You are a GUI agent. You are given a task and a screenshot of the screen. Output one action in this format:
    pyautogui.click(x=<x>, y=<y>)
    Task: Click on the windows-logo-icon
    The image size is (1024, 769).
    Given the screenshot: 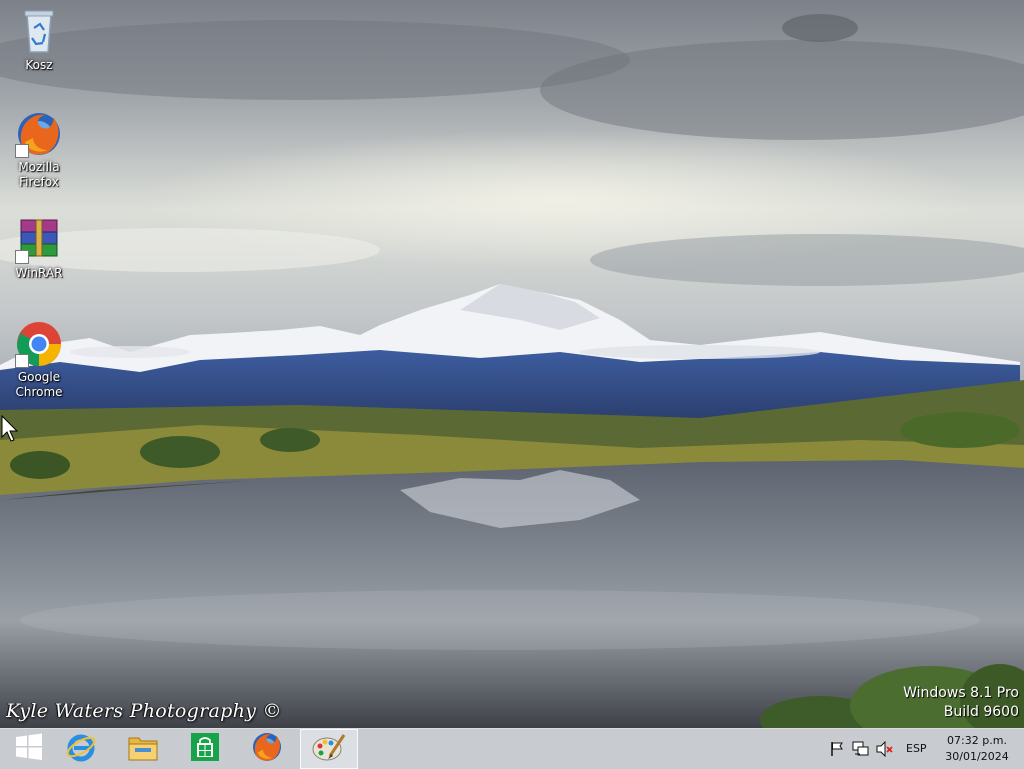 What is the action you would take?
    pyautogui.click(x=29, y=749)
    